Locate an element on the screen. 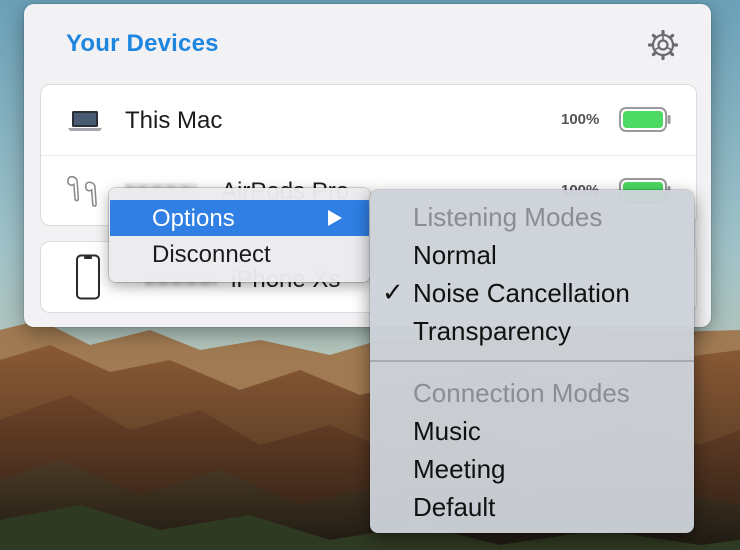 This screenshot has width=740, height=550. menu-item-disconnect: Disconnect is located at coordinates (239, 254).